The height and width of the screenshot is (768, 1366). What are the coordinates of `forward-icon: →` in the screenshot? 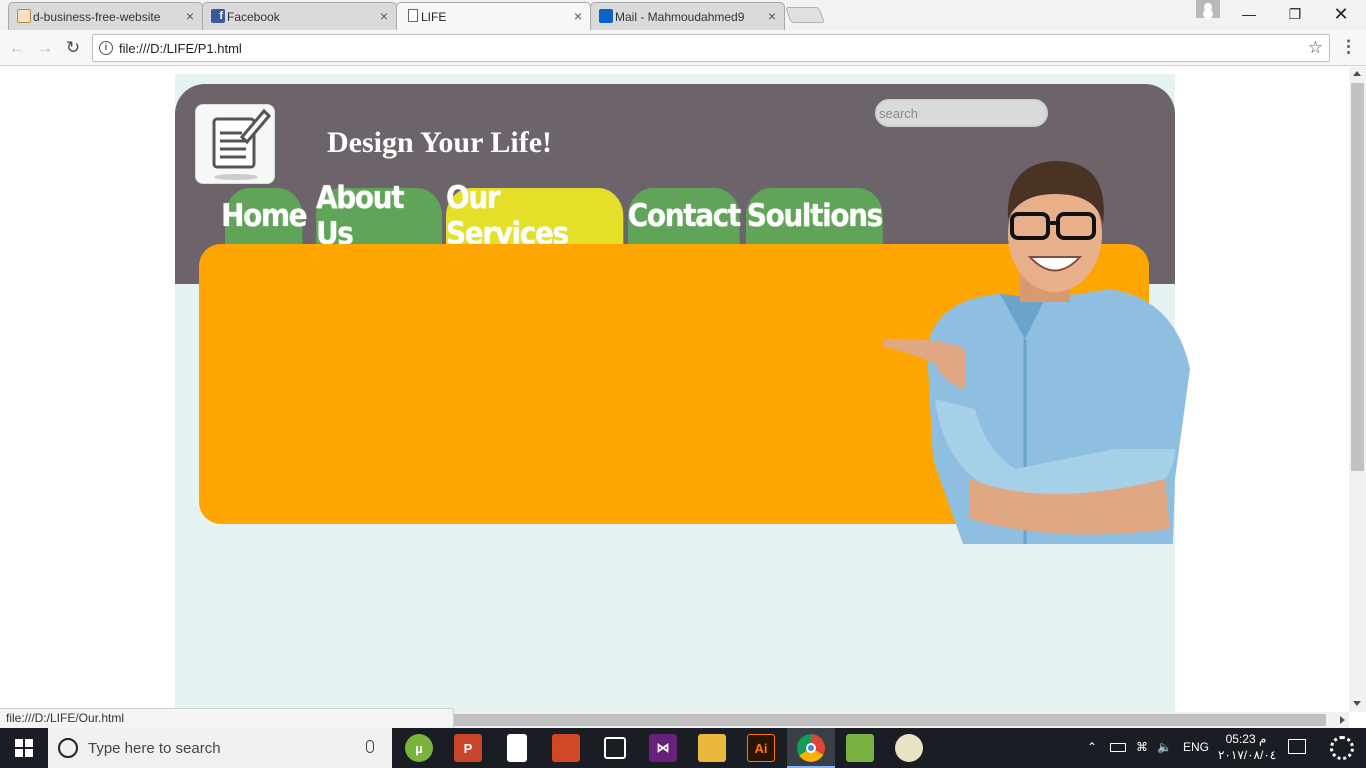 It's located at (45, 48).